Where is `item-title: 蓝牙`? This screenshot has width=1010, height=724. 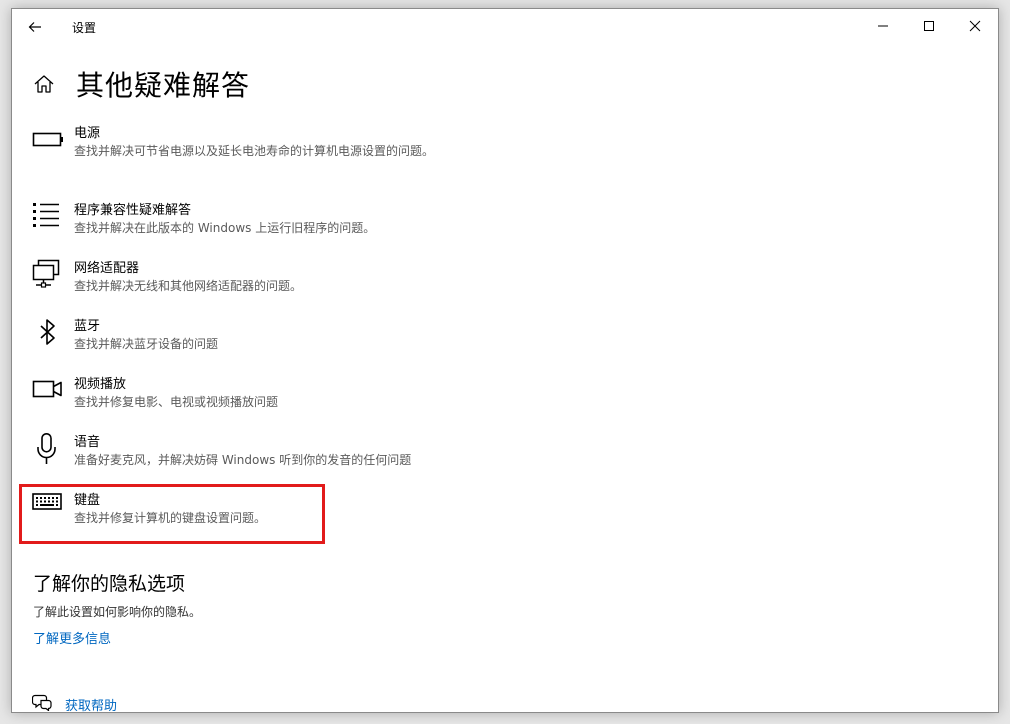 item-title: 蓝牙 is located at coordinates (87, 326).